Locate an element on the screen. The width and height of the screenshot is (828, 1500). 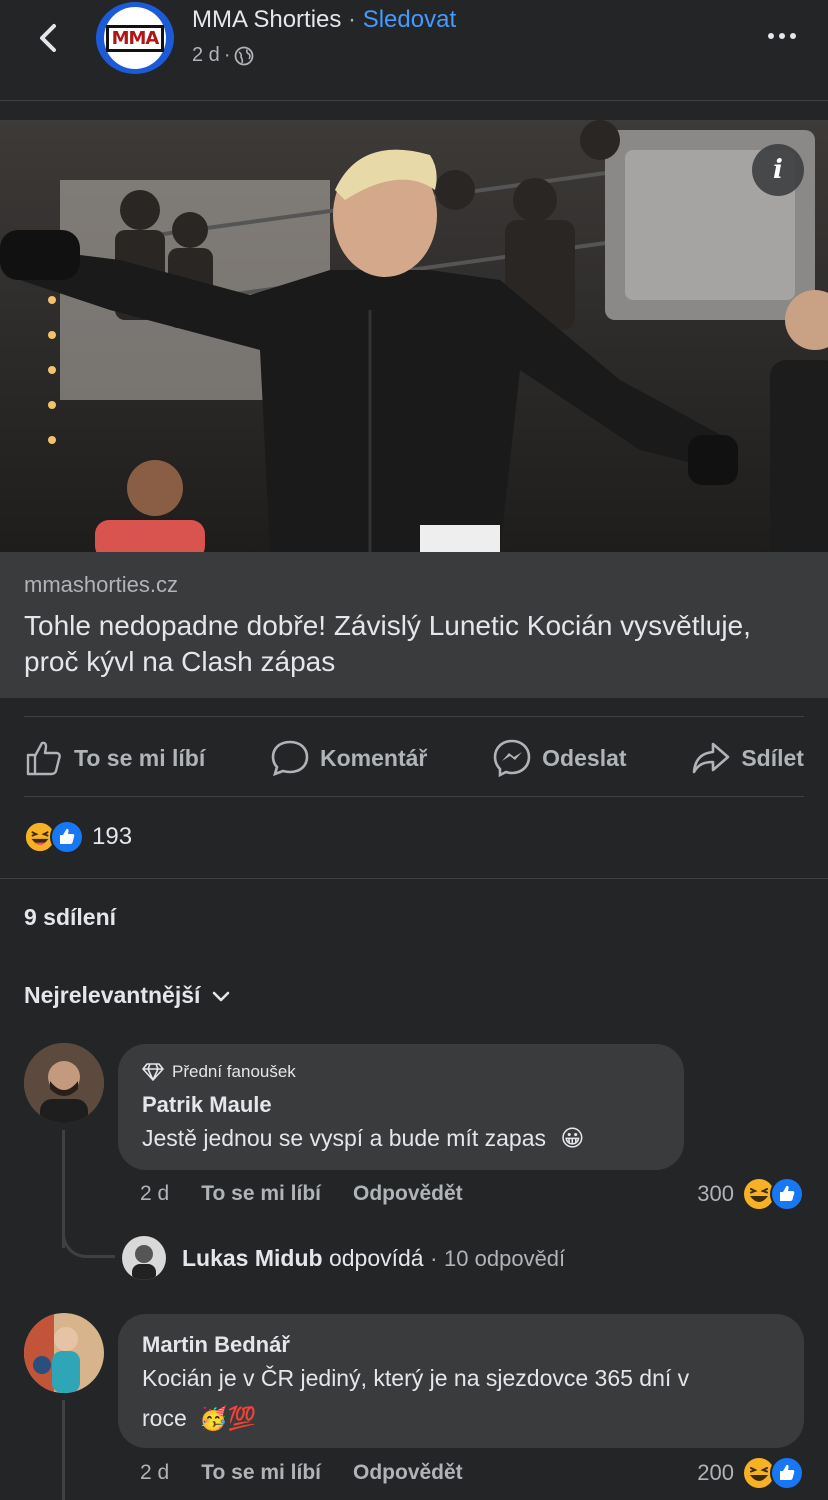
comment-reaction-count: 200 is located at coordinates (715, 1472).